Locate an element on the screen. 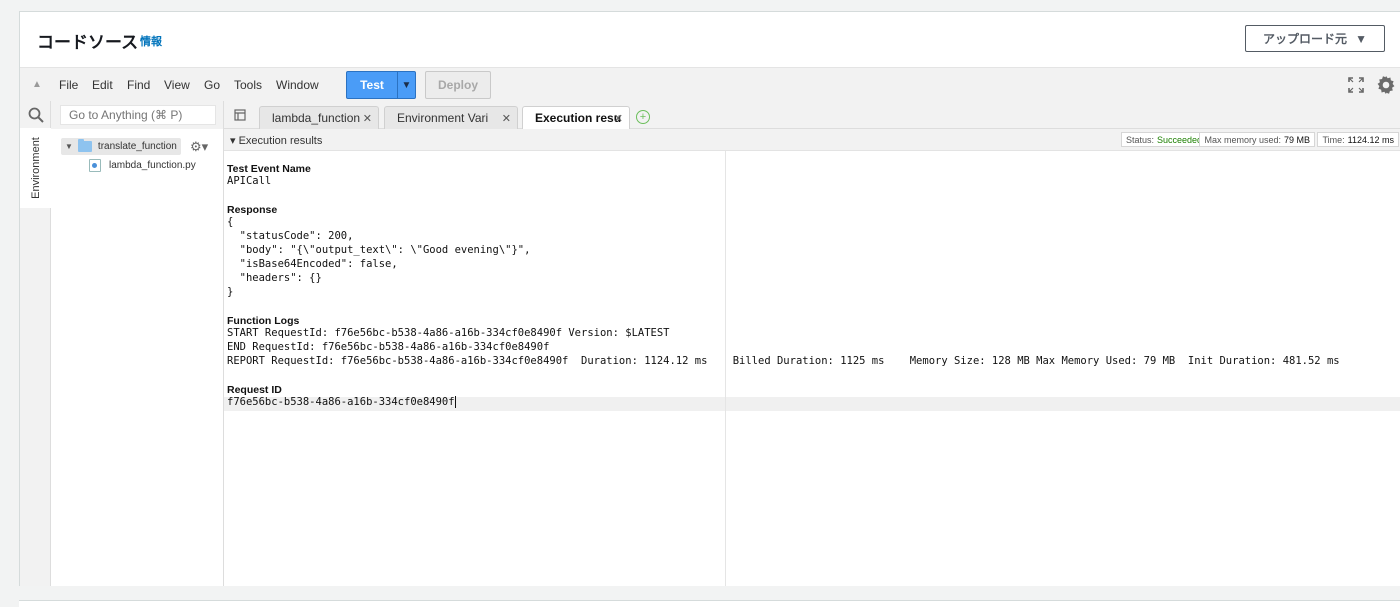 Image resolution: width=1400 pixels, height=607 pixels. info-link: 情報 is located at coordinates (151, 41).